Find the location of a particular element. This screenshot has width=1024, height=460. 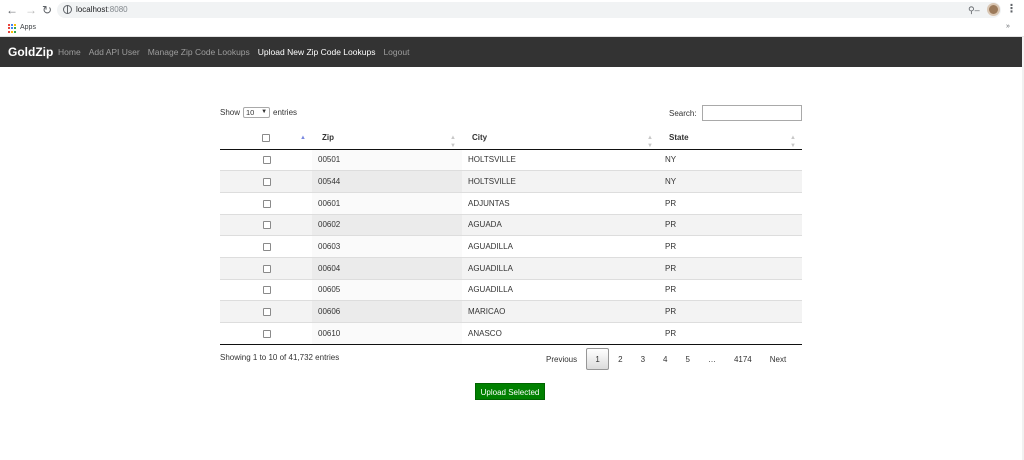

page-length-select: 10 ▼ is located at coordinates (257, 112).